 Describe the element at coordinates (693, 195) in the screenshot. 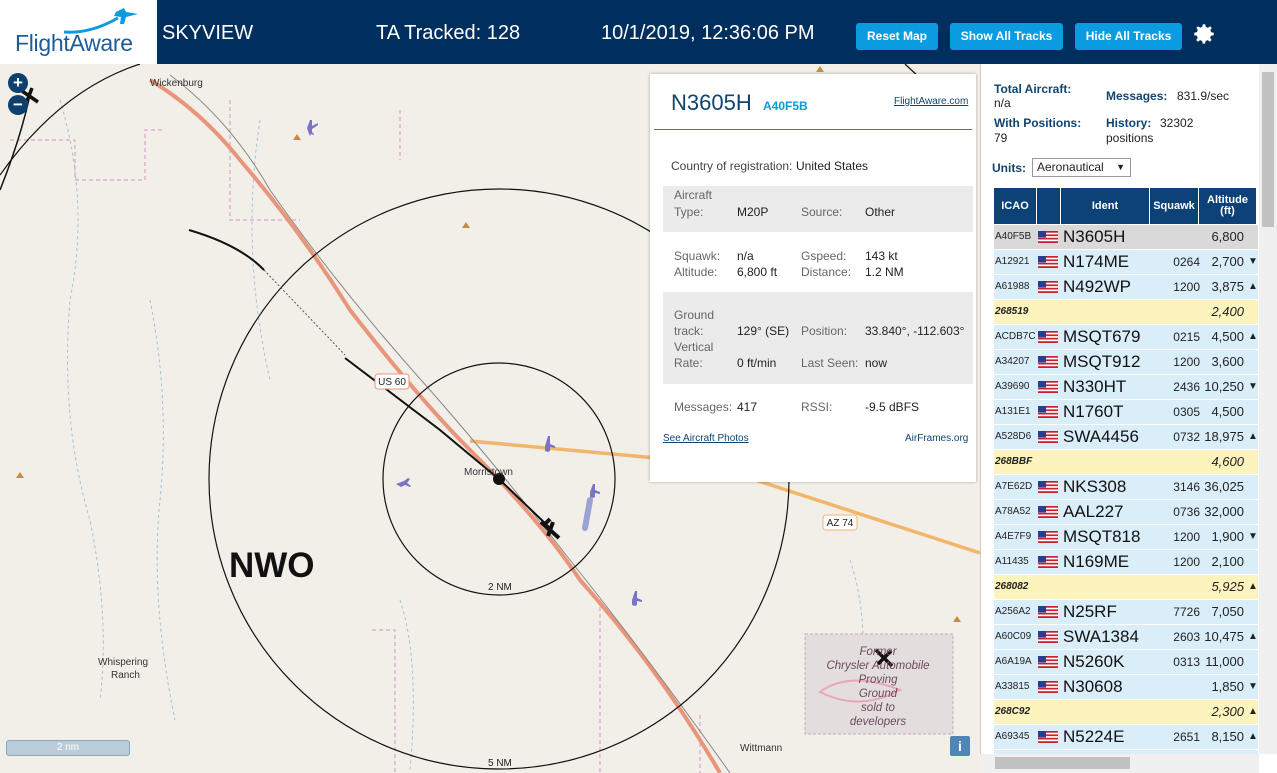

I see `aircraft-type-label: Aircraft` at that location.